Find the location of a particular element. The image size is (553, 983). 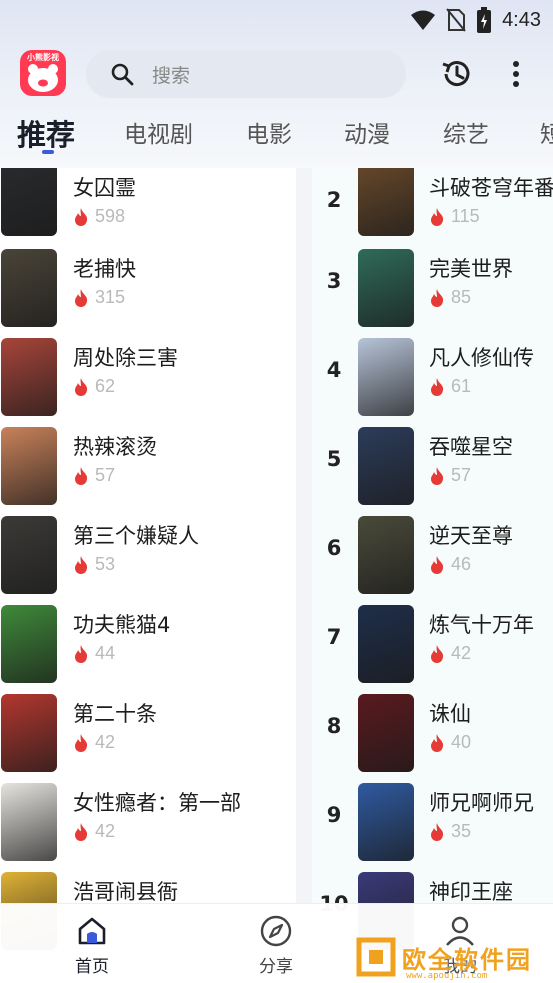

list-item: 9 师兄啊师兄 35 is located at coordinates (432, 827).